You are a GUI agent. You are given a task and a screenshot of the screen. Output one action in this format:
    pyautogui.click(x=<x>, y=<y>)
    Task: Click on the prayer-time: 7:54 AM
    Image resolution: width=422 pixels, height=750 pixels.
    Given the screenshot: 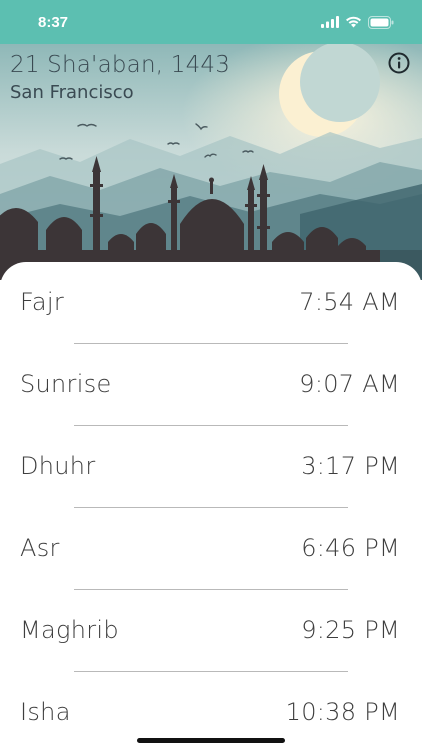 What is the action you would take?
    pyautogui.click(x=349, y=302)
    